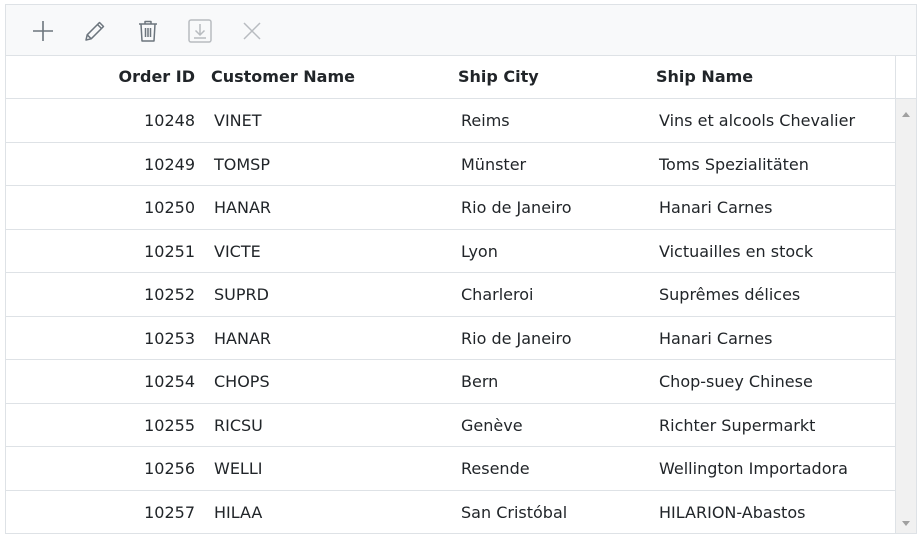  I want to click on close-icon, so click(252, 31).